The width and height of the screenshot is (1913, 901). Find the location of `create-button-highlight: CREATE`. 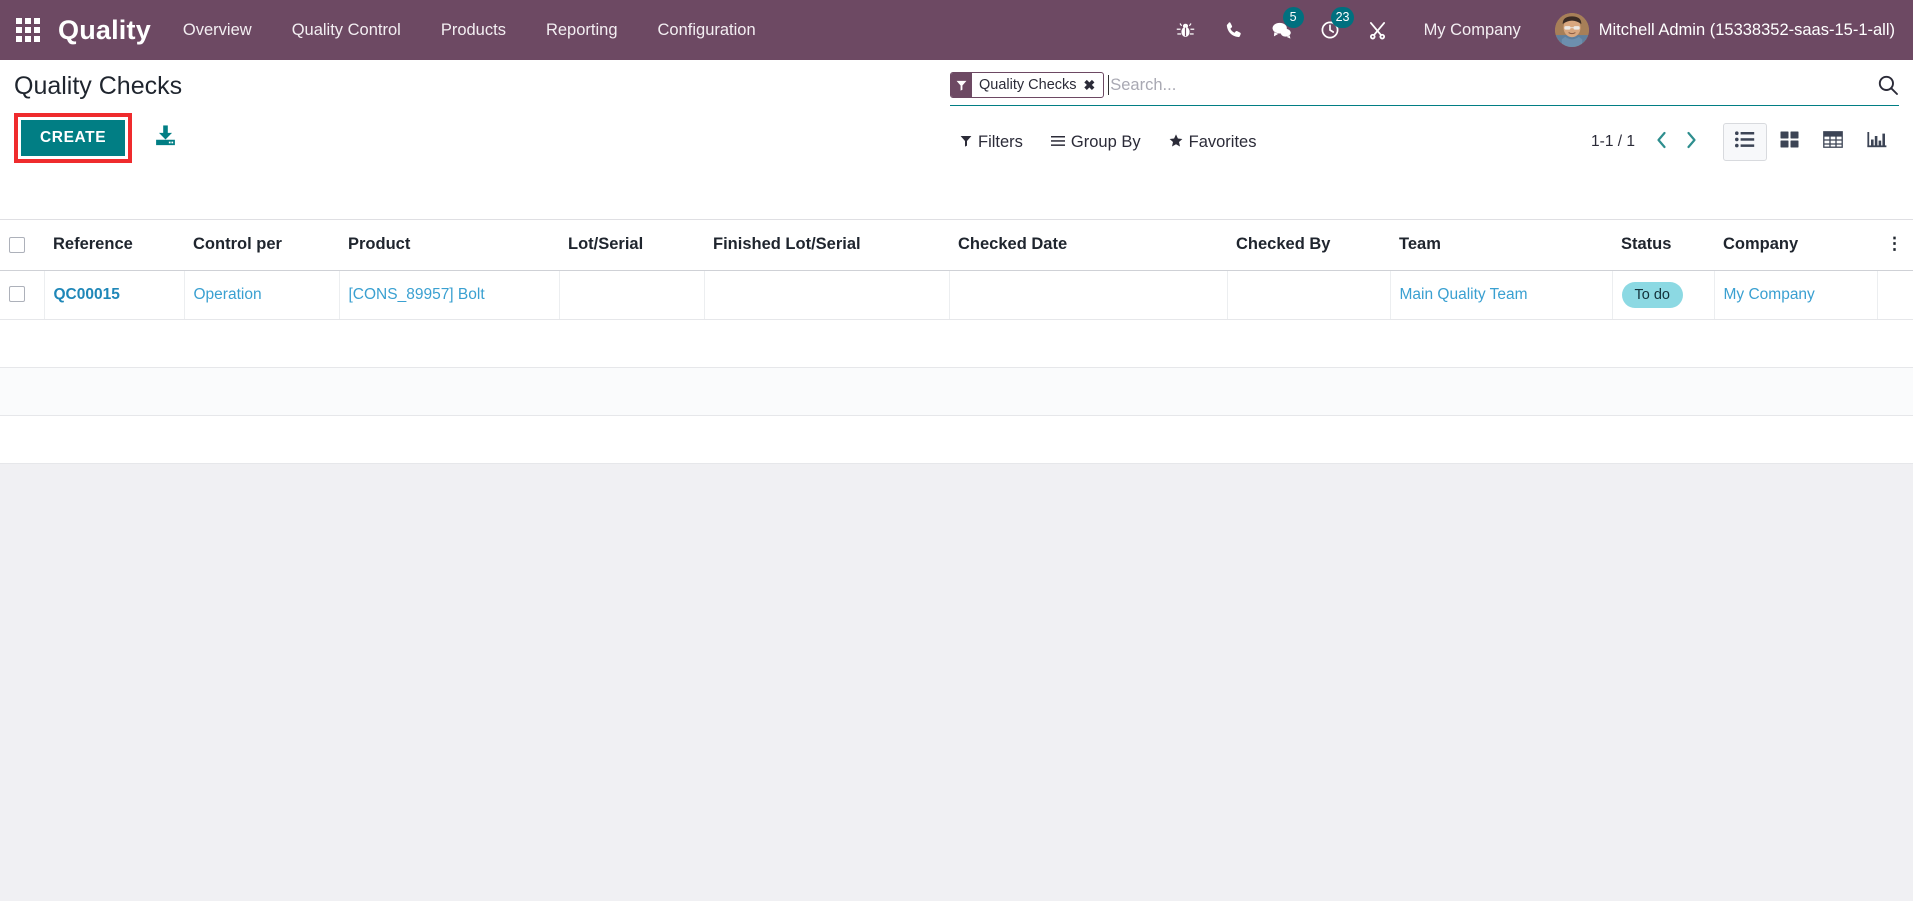

create-button-highlight: CREATE is located at coordinates (73, 138).